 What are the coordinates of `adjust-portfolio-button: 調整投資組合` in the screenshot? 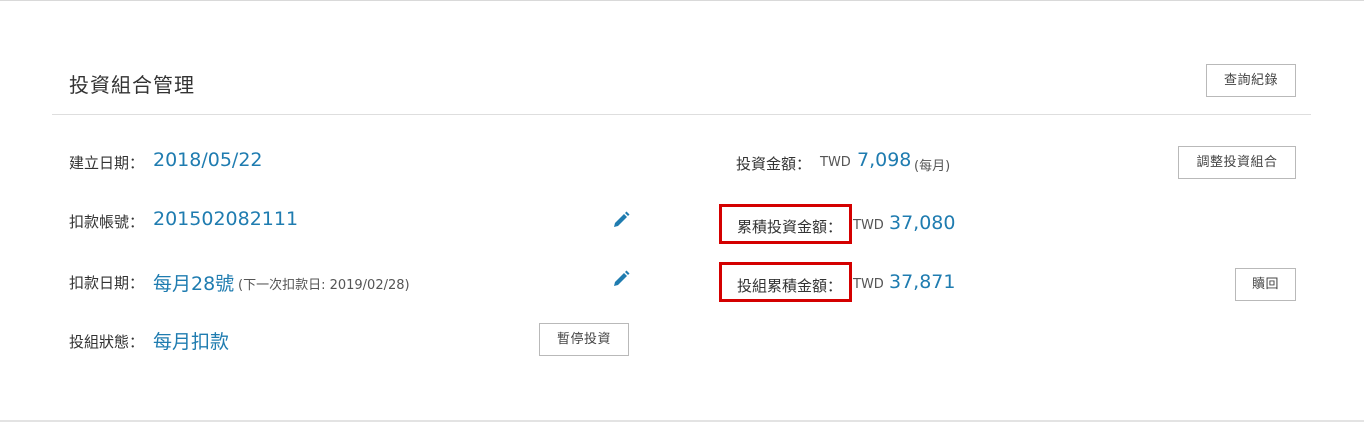 It's located at (1237, 162).